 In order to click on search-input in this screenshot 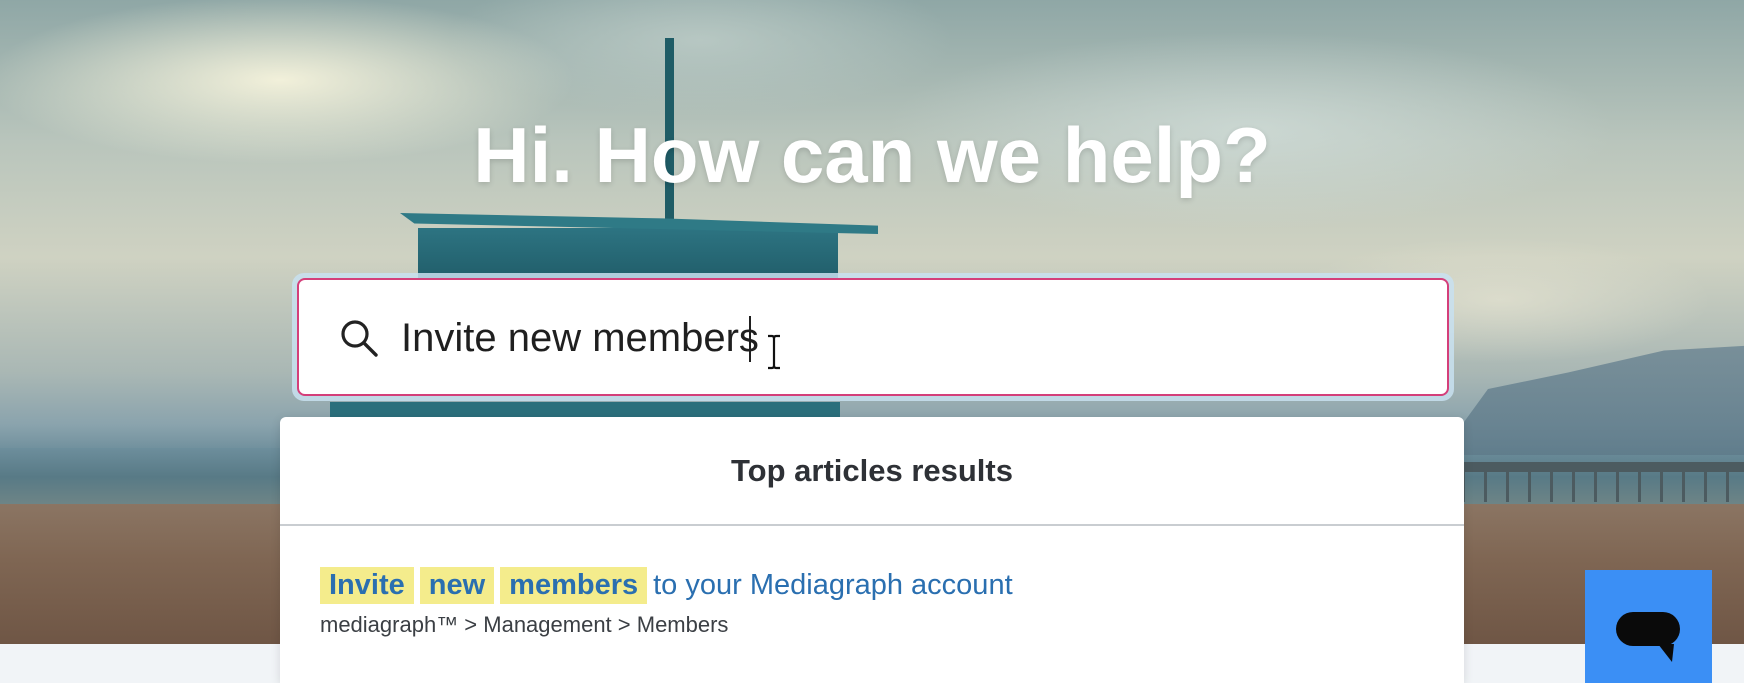, I will do `click(881, 338)`.